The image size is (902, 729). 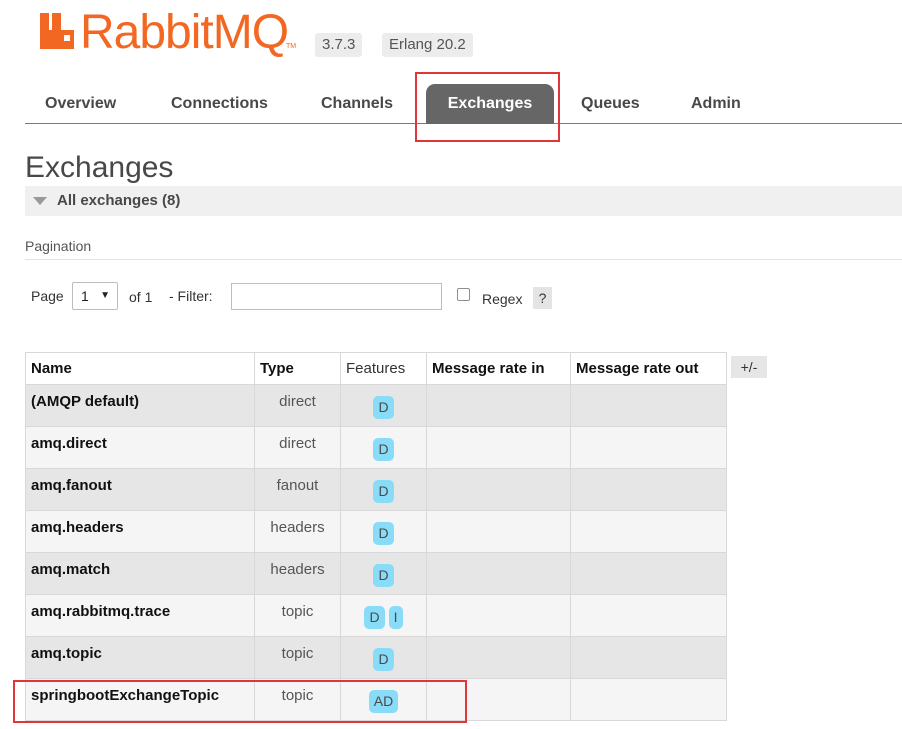 I want to click on regex-checkbox, so click(x=463, y=294).